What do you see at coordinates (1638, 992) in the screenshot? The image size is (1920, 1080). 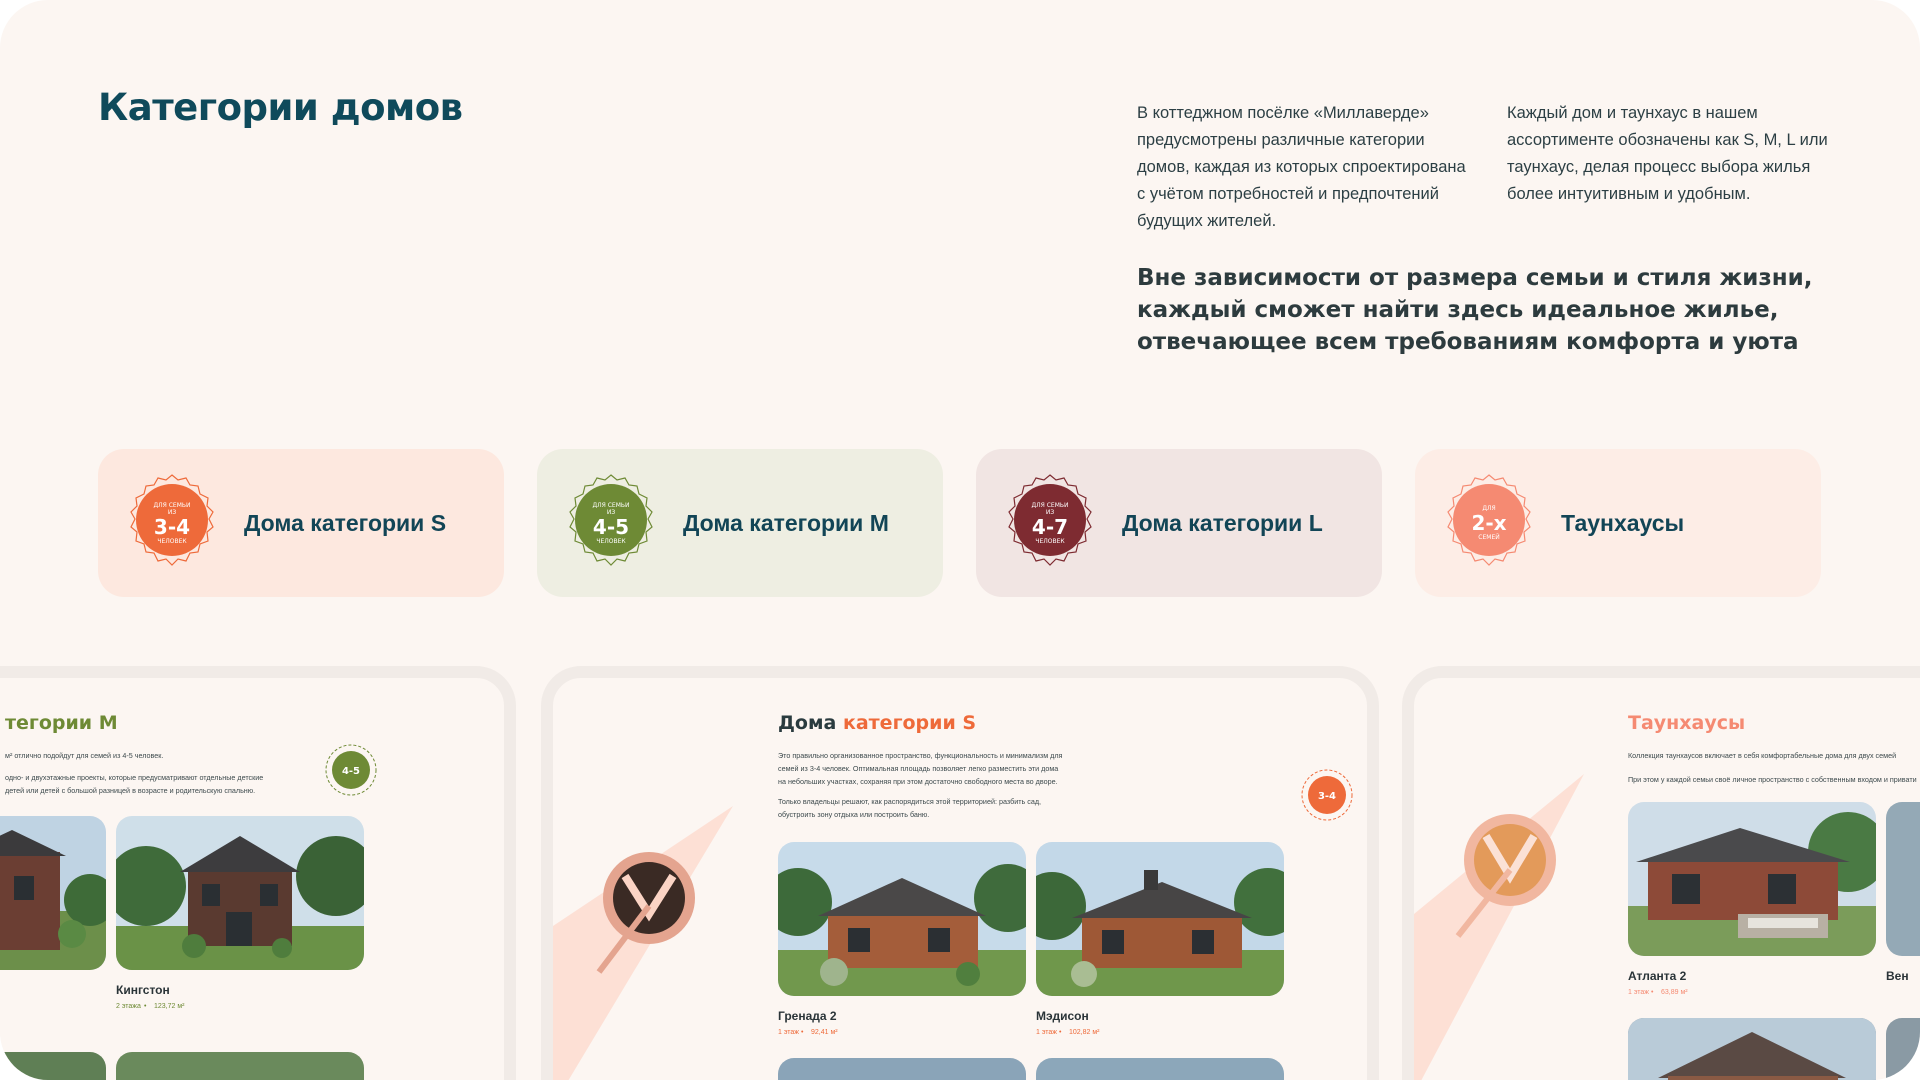 I see `house-floors-atlanta: 1 этаж` at bounding box center [1638, 992].